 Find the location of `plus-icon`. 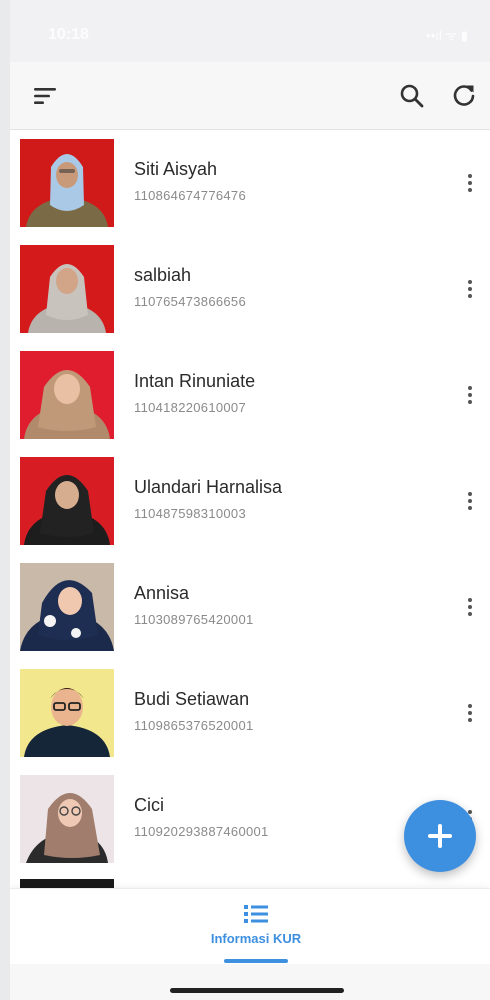

plus-icon is located at coordinates (440, 836).